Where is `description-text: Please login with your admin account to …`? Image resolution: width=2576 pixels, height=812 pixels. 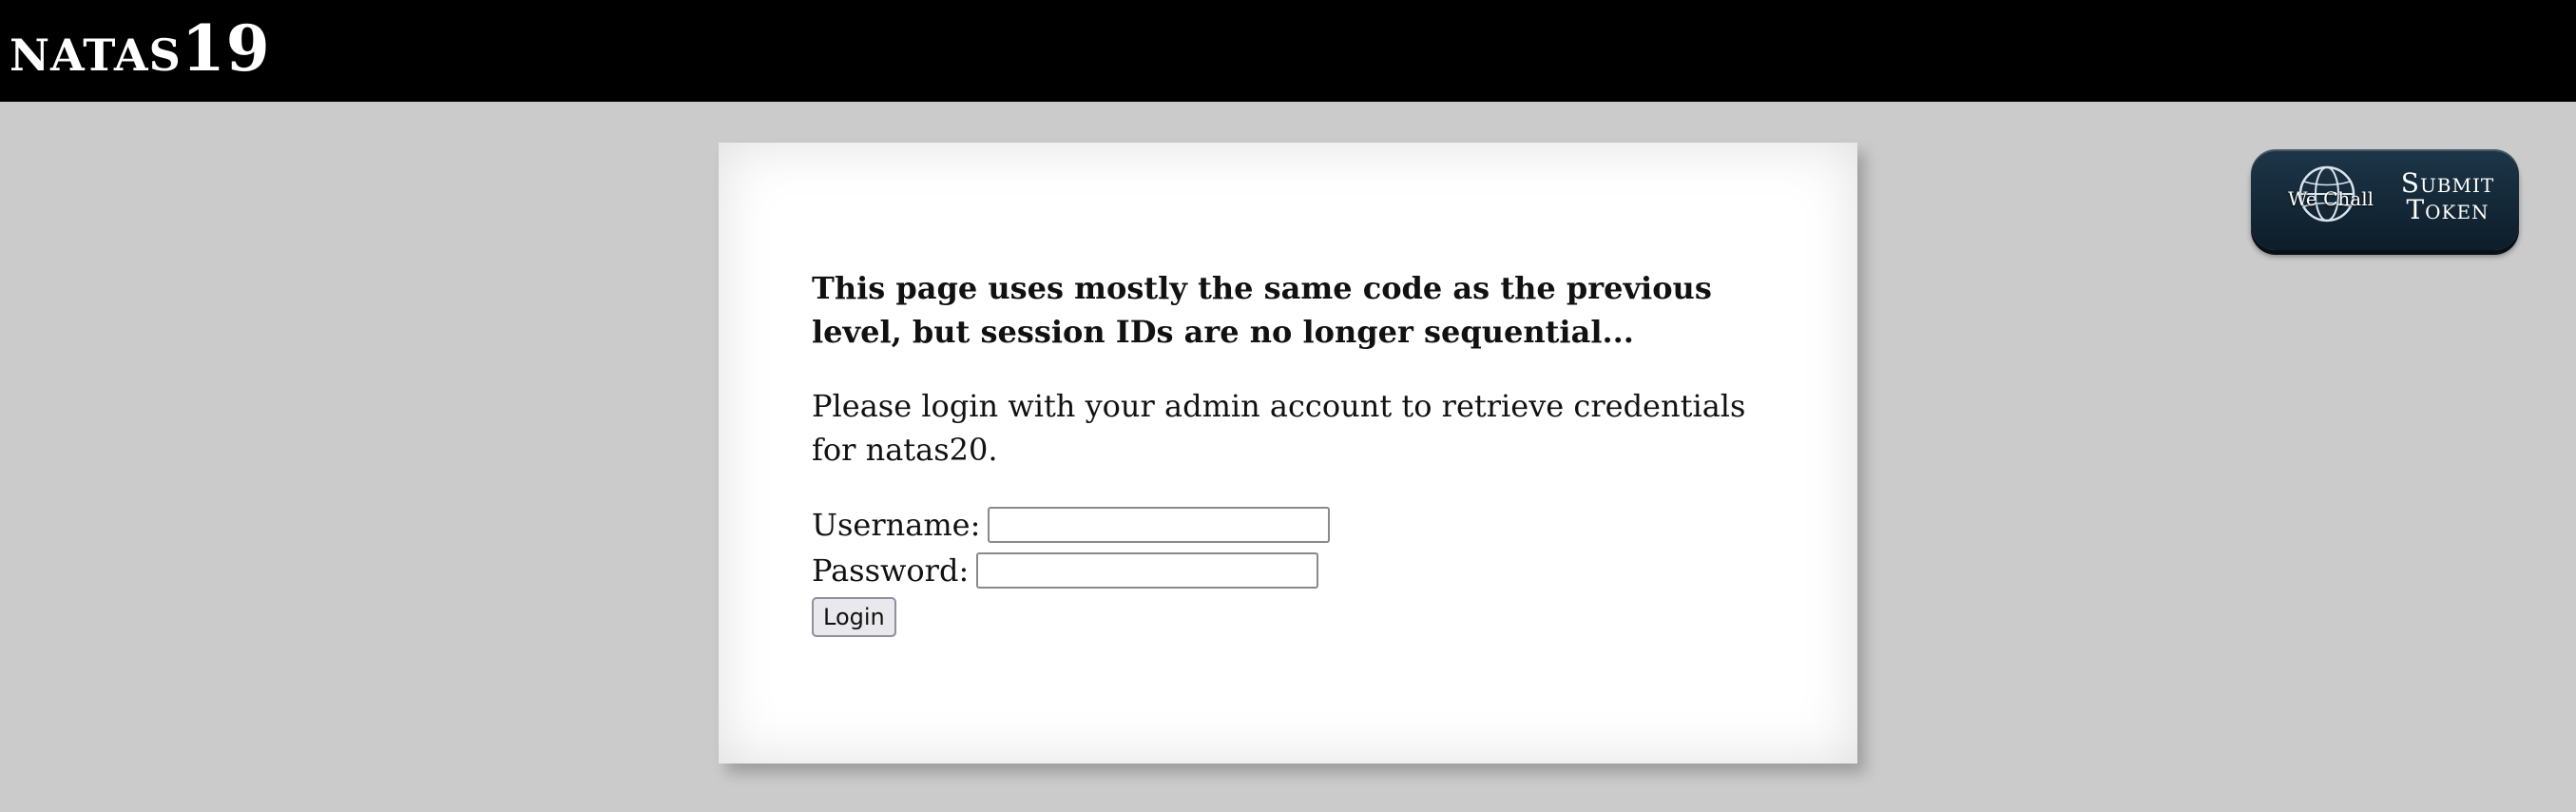
description-text: Please login with your admin account to … is located at coordinates (1279, 428).